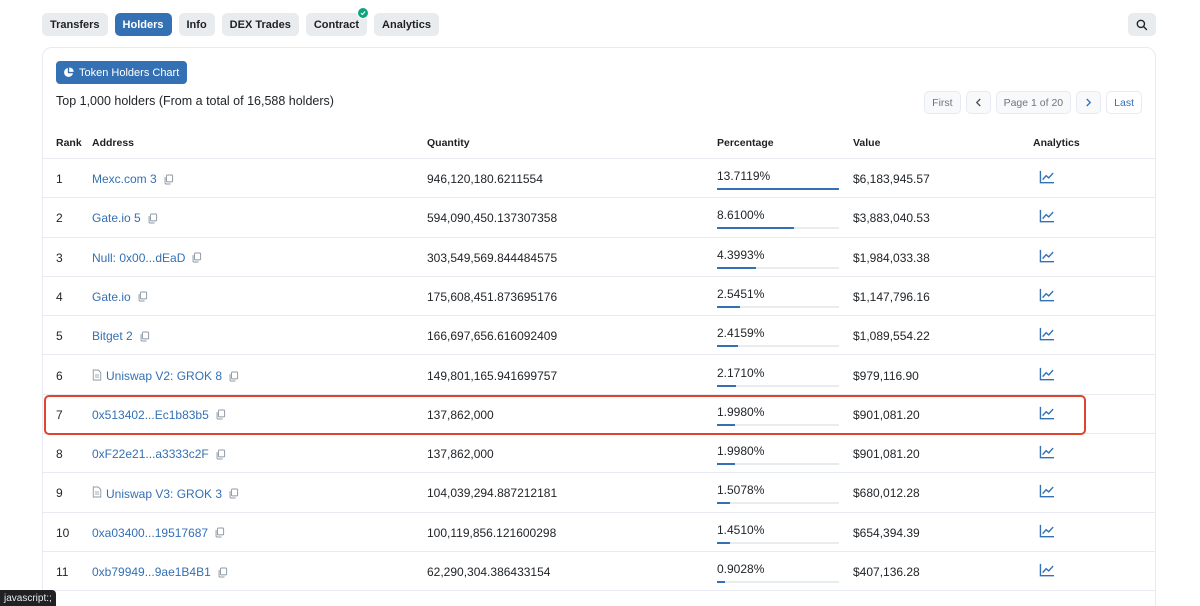 The image size is (1200, 606). Describe the element at coordinates (59, 296) in the screenshot. I see `rank-cell: 4` at that location.